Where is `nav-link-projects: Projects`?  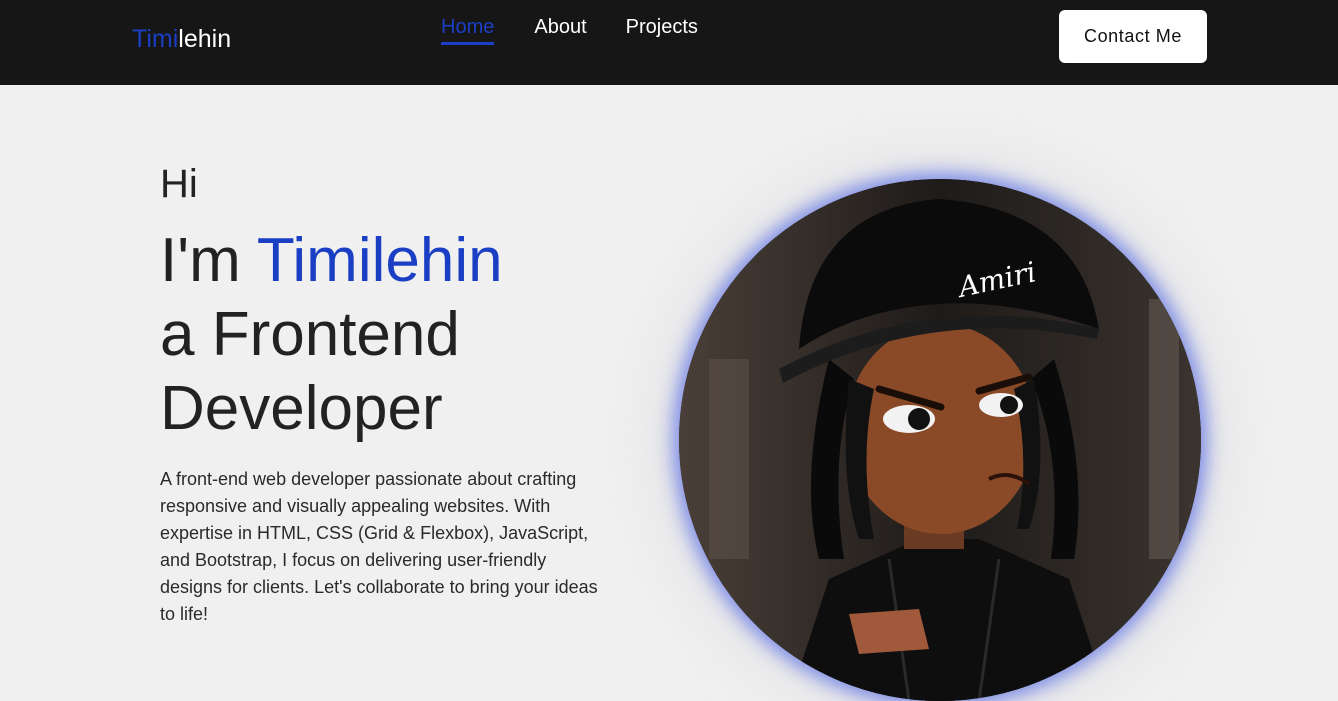 nav-link-projects: Projects is located at coordinates (662, 30).